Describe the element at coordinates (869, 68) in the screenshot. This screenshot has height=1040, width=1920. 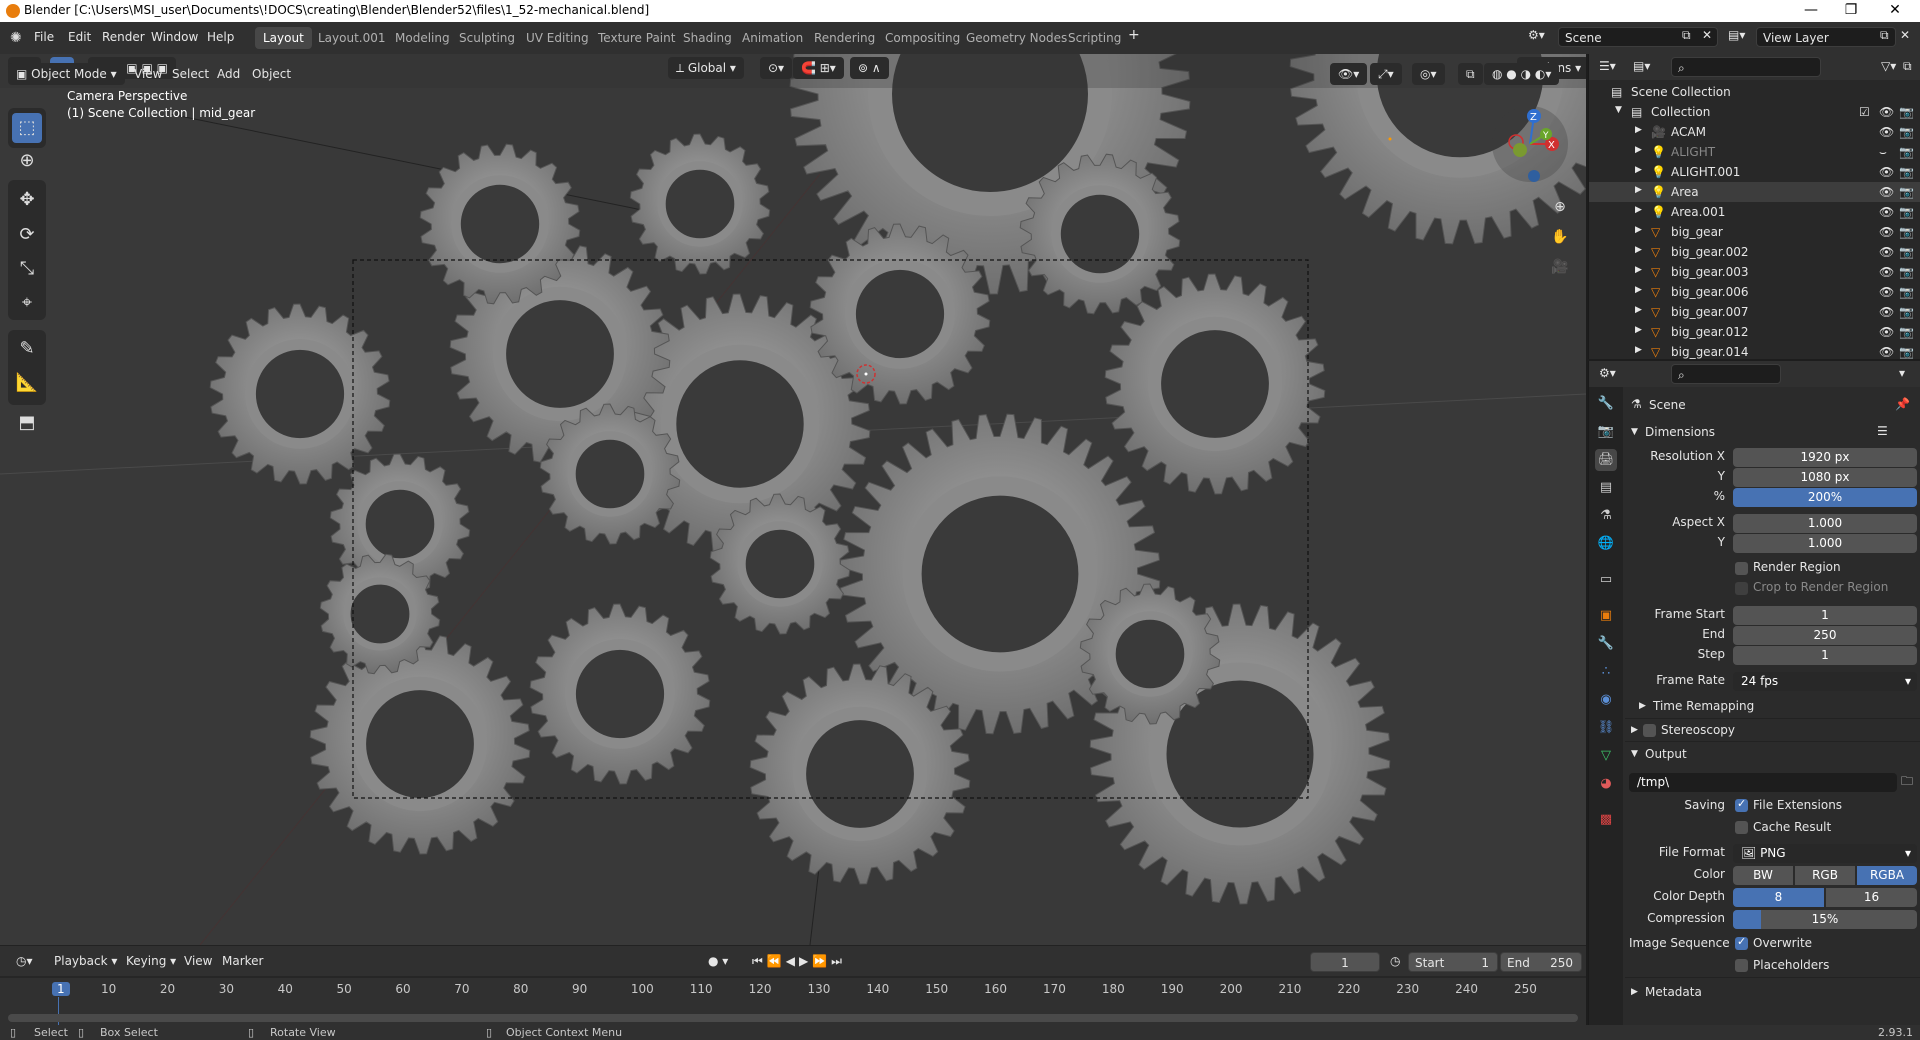
I see `proportional-edit-icon: ⊚ ∧` at that location.